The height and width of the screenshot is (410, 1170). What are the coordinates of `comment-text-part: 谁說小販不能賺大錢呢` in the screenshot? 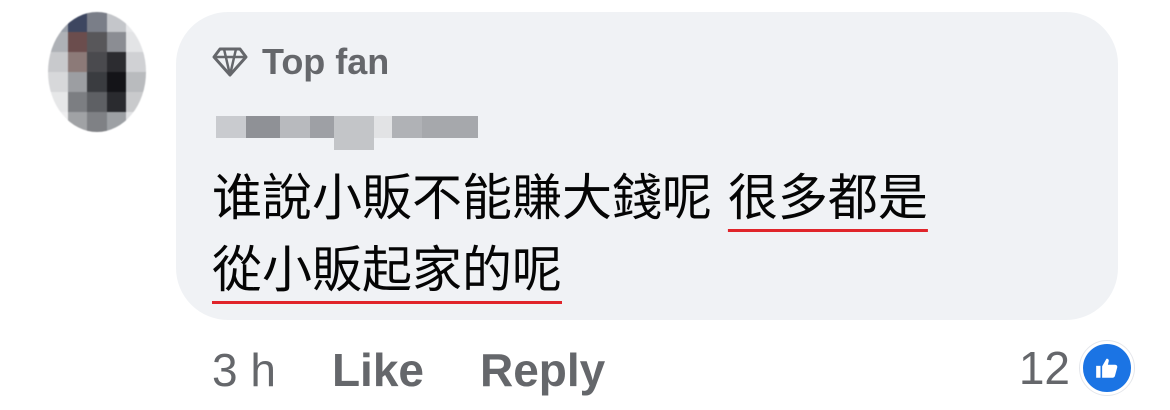 It's located at (470, 198).